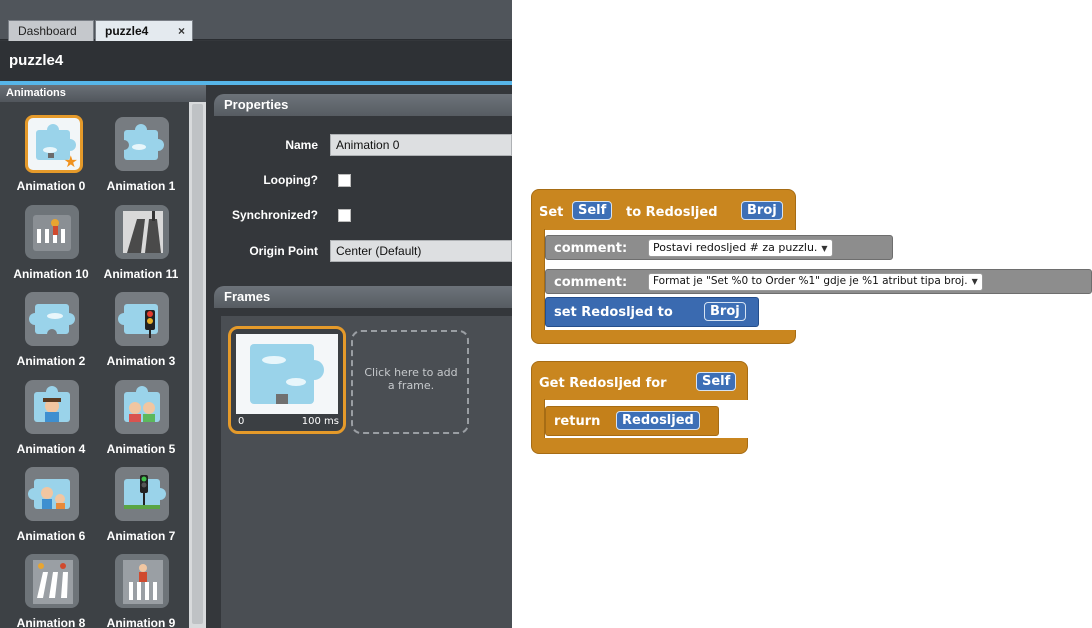  I want to click on animation-label: Animation 4, so click(51, 449).